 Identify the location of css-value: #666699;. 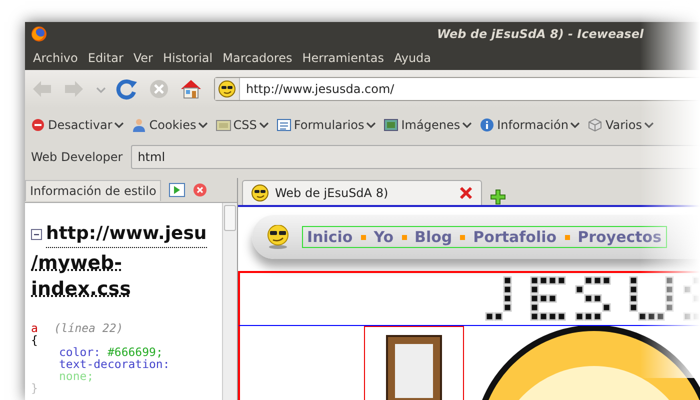
(135, 352).